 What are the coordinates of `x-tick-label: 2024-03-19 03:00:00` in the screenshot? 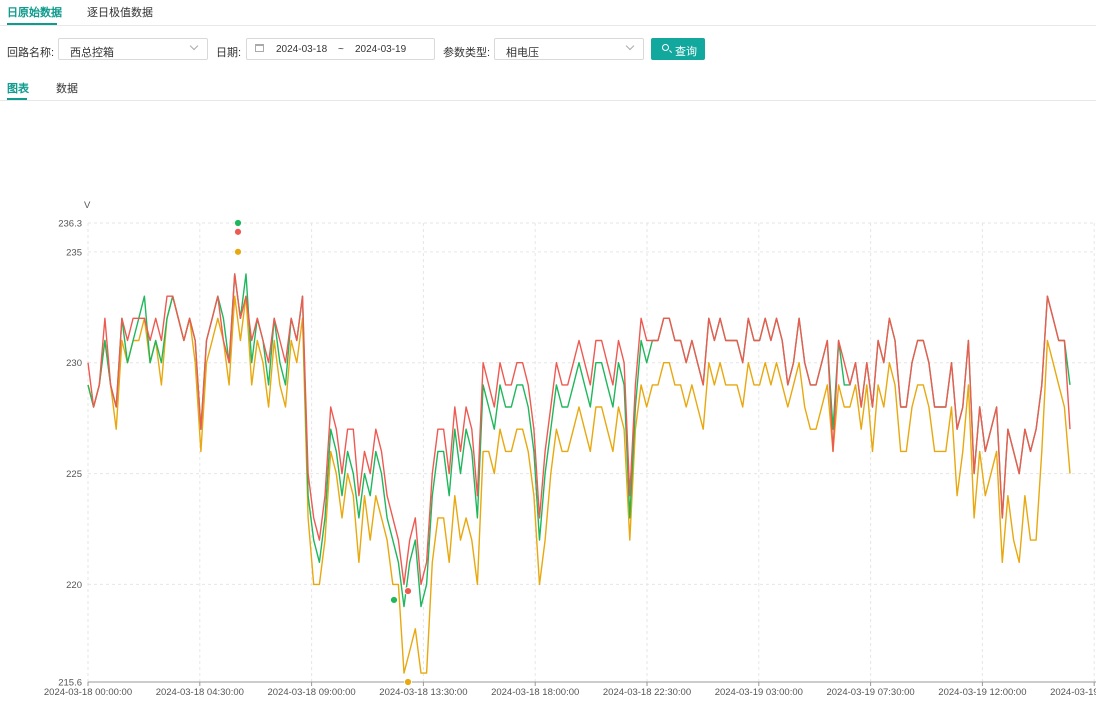 It's located at (759, 692).